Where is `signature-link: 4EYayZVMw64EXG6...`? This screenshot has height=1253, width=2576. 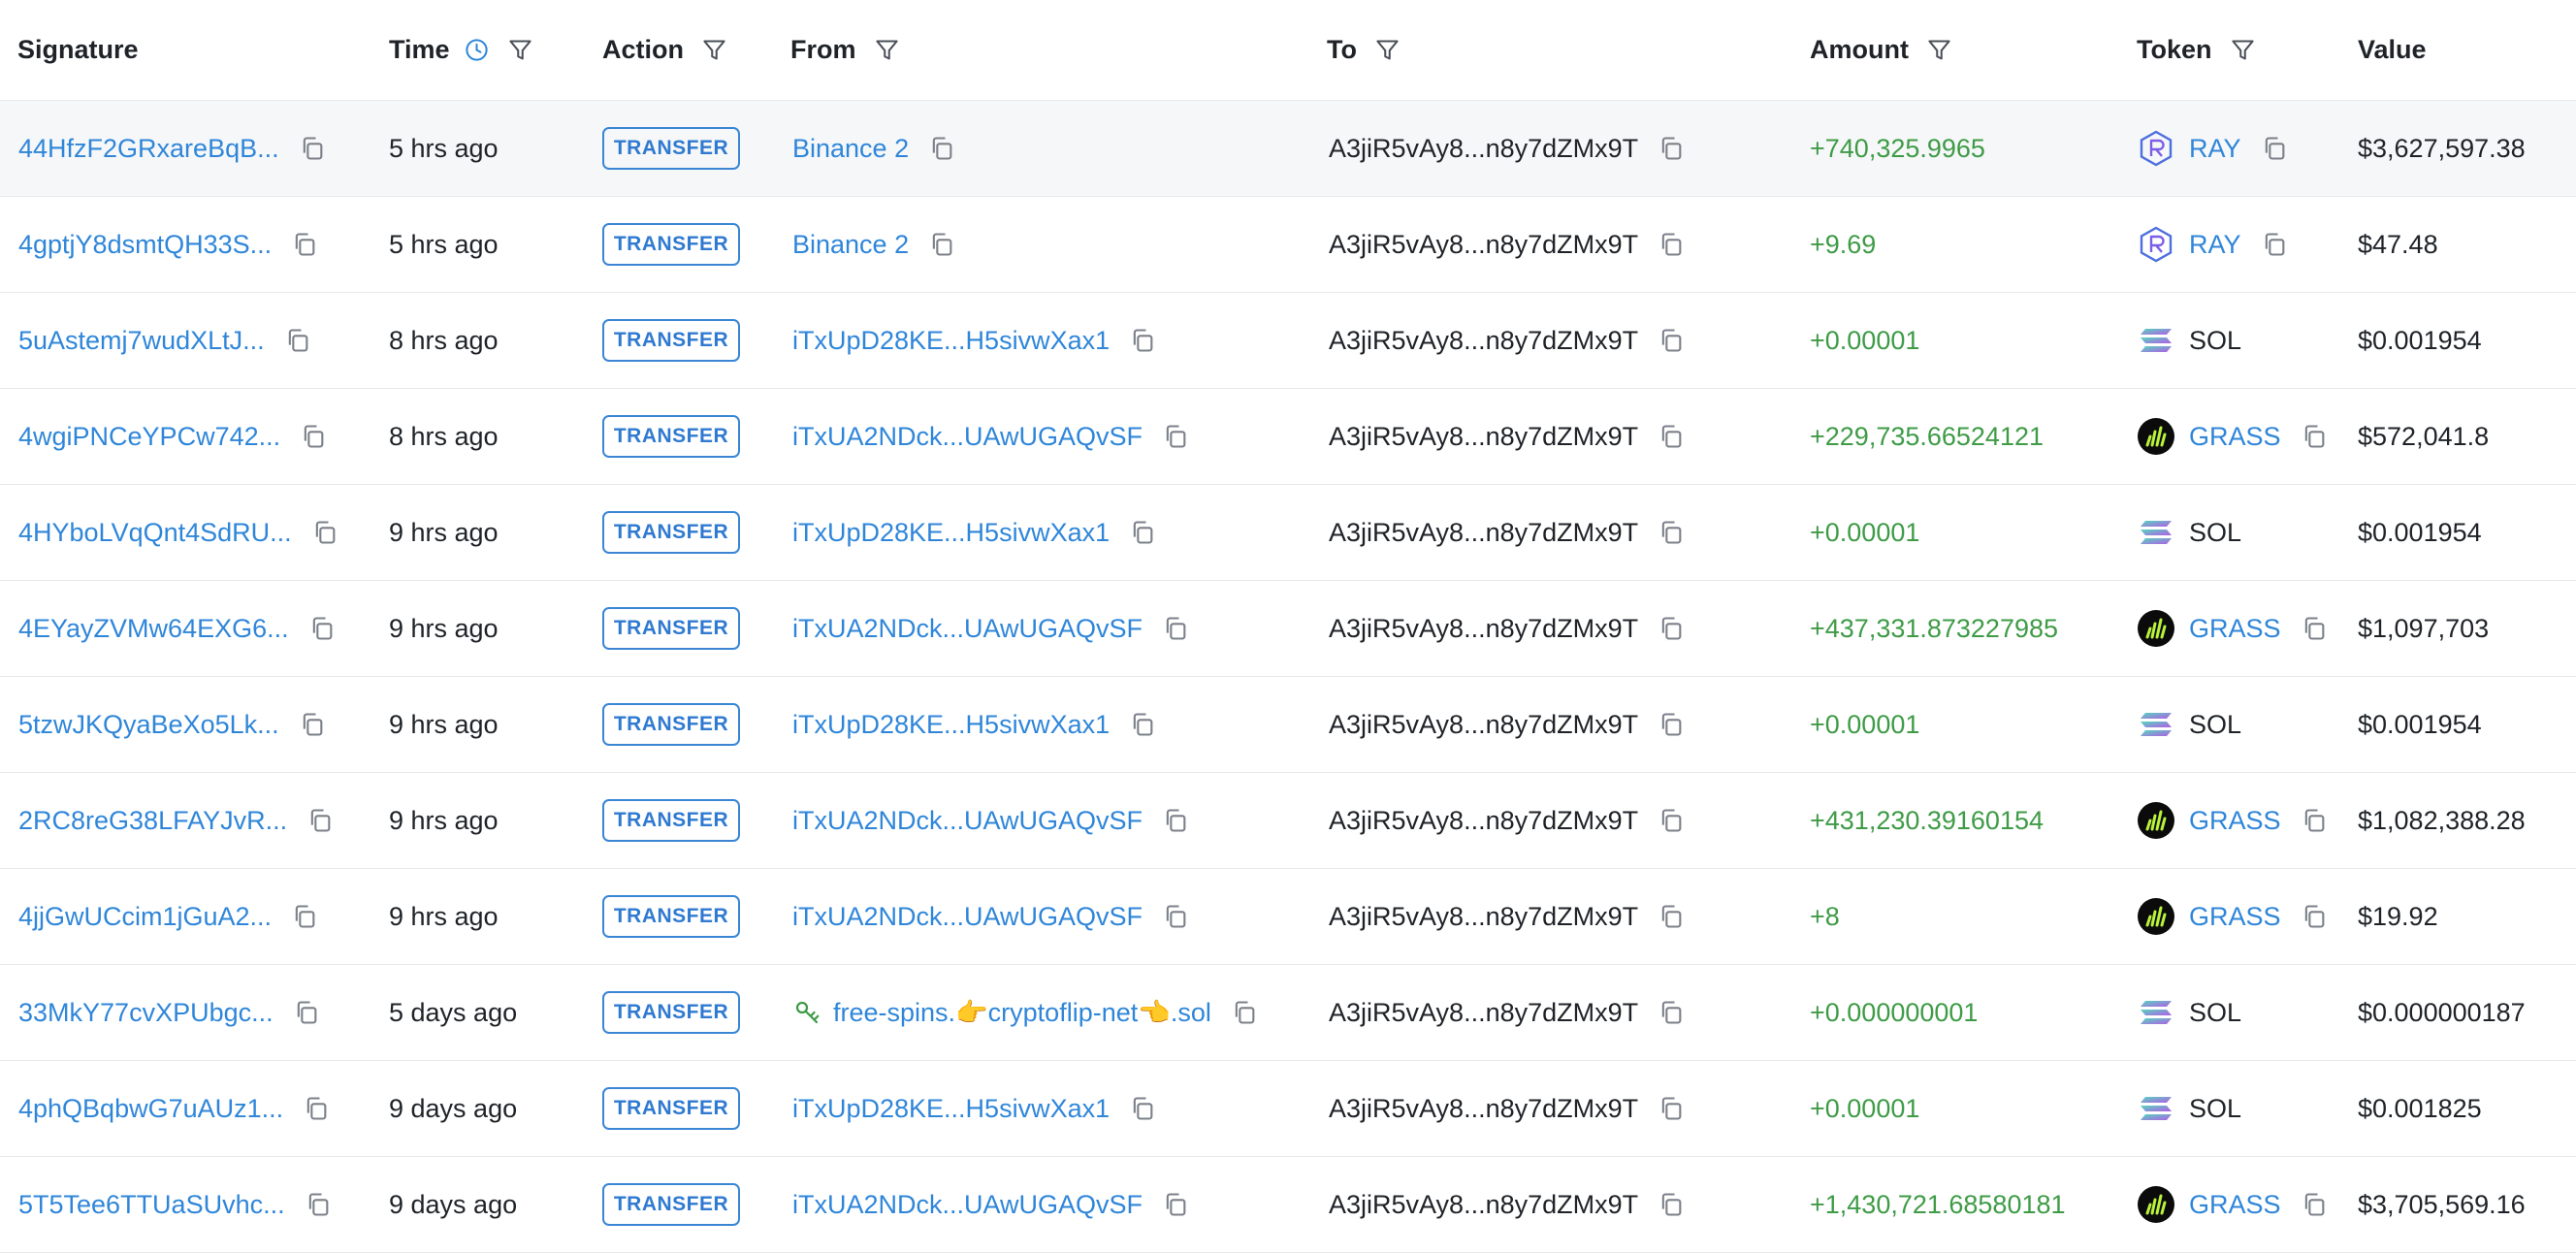
signature-link: 4EYayZVMw64EXG6... is located at coordinates (153, 629).